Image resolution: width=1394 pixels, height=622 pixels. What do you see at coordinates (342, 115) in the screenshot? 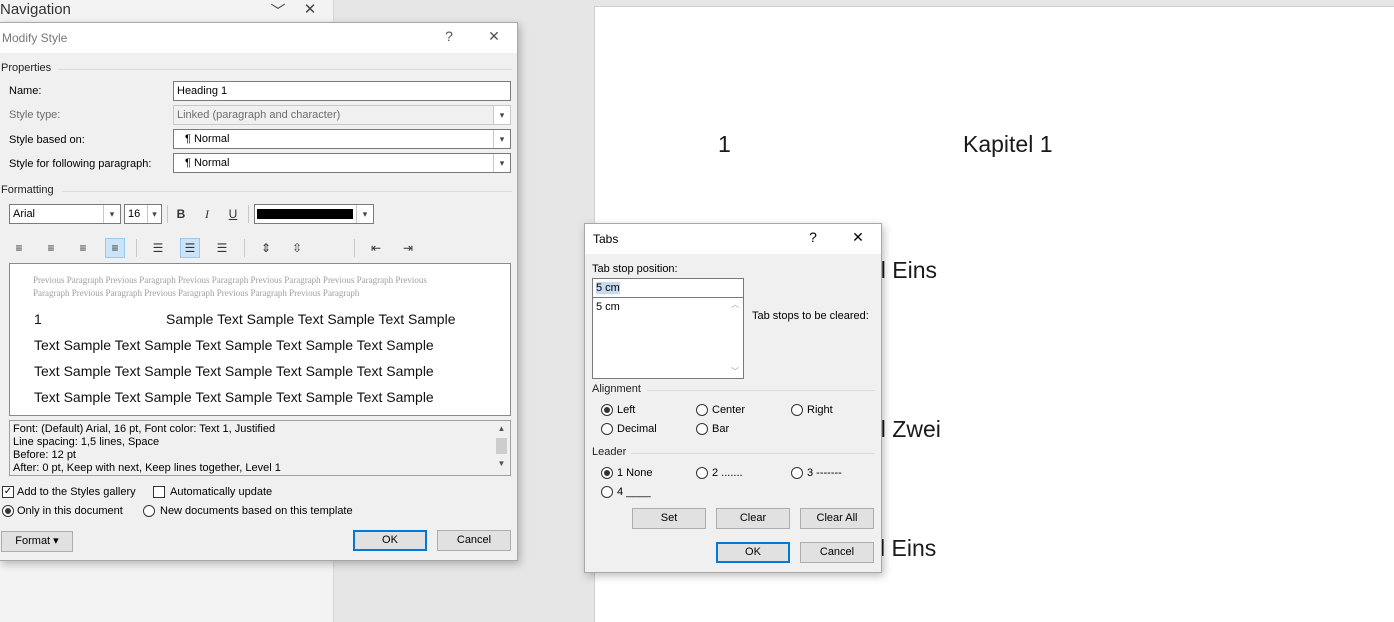
I see `style-type-select: Linked (paragraph and character) ▾` at bounding box center [342, 115].